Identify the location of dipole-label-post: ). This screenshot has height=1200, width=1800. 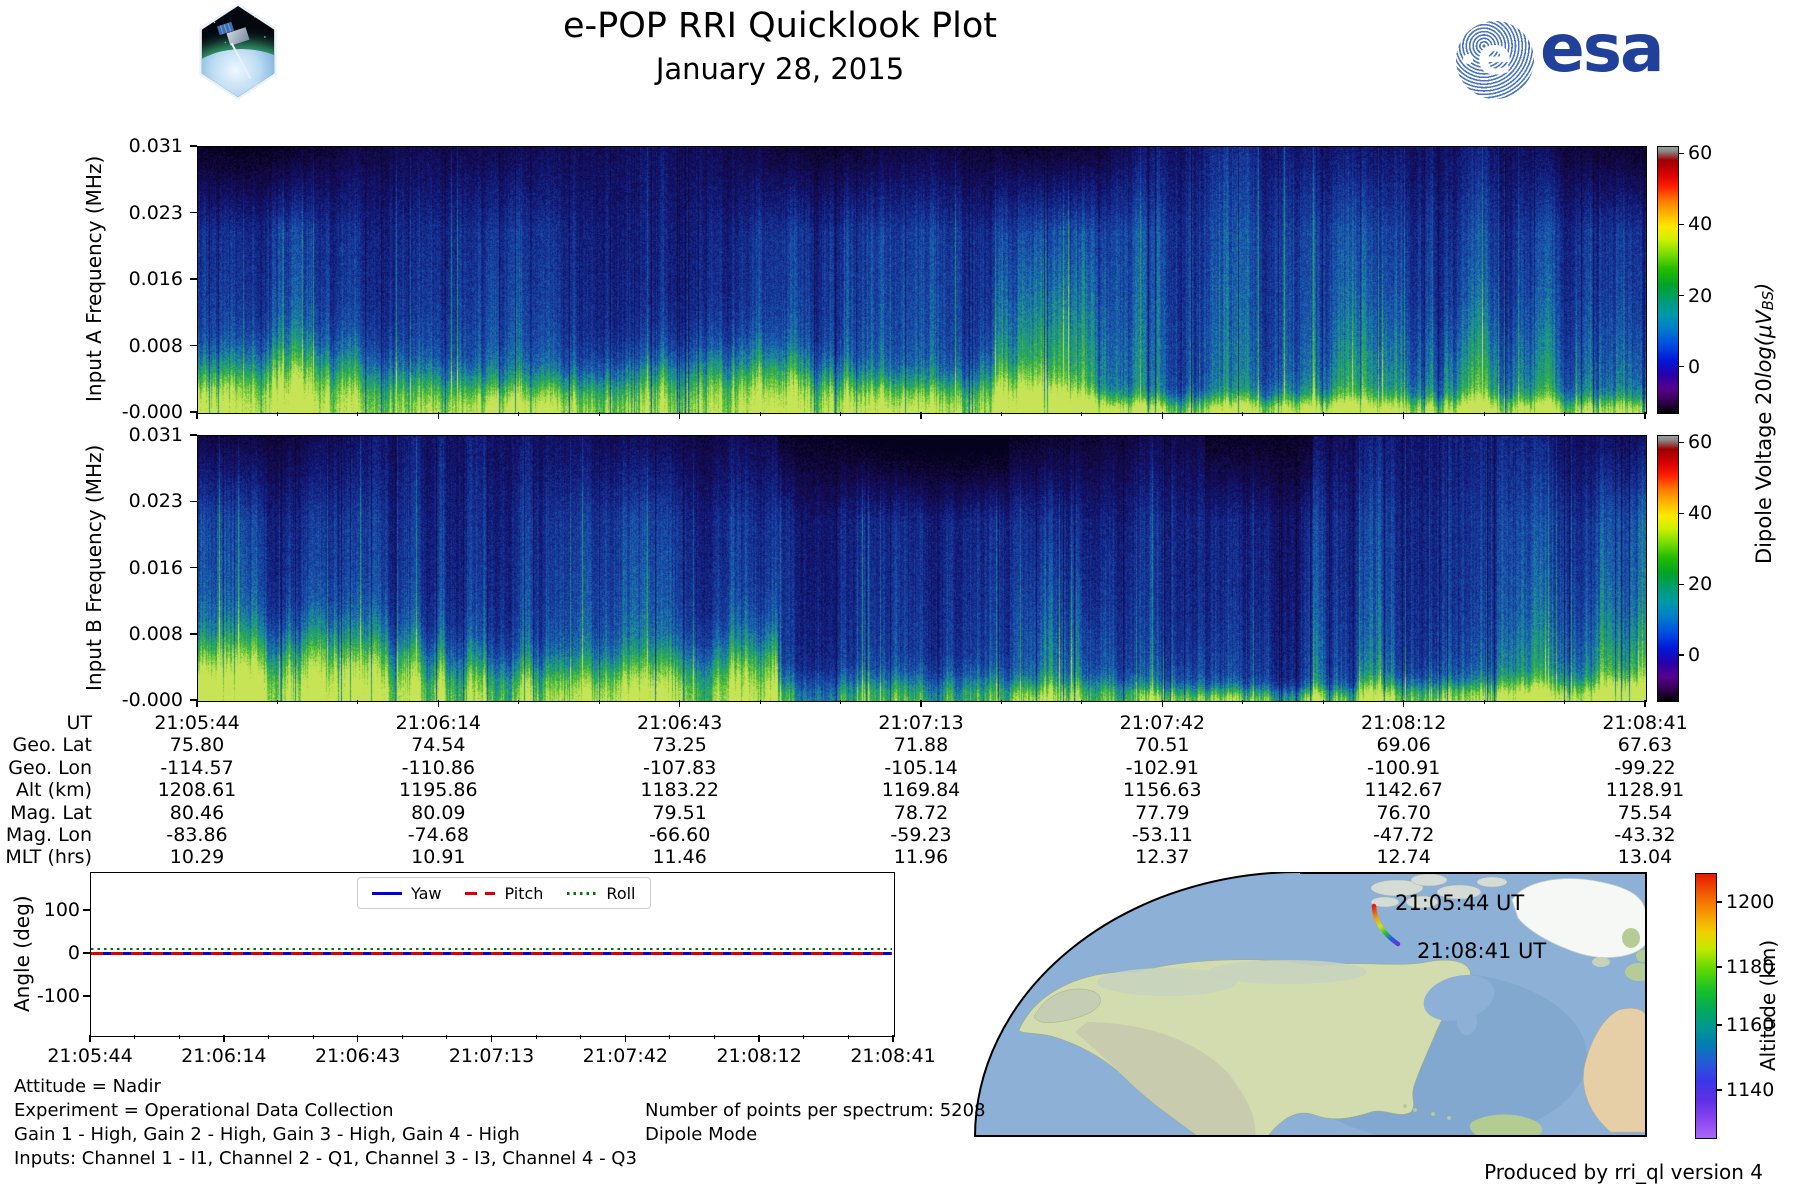
(1764, 286).